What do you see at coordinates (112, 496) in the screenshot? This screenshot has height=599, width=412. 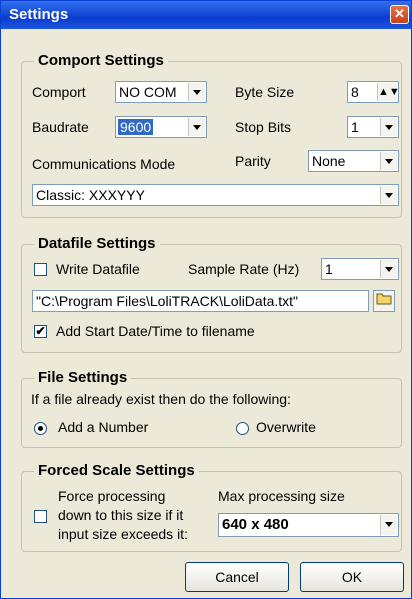 I see `force-processing-label-line1: Force processing` at bounding box center [112, 496].